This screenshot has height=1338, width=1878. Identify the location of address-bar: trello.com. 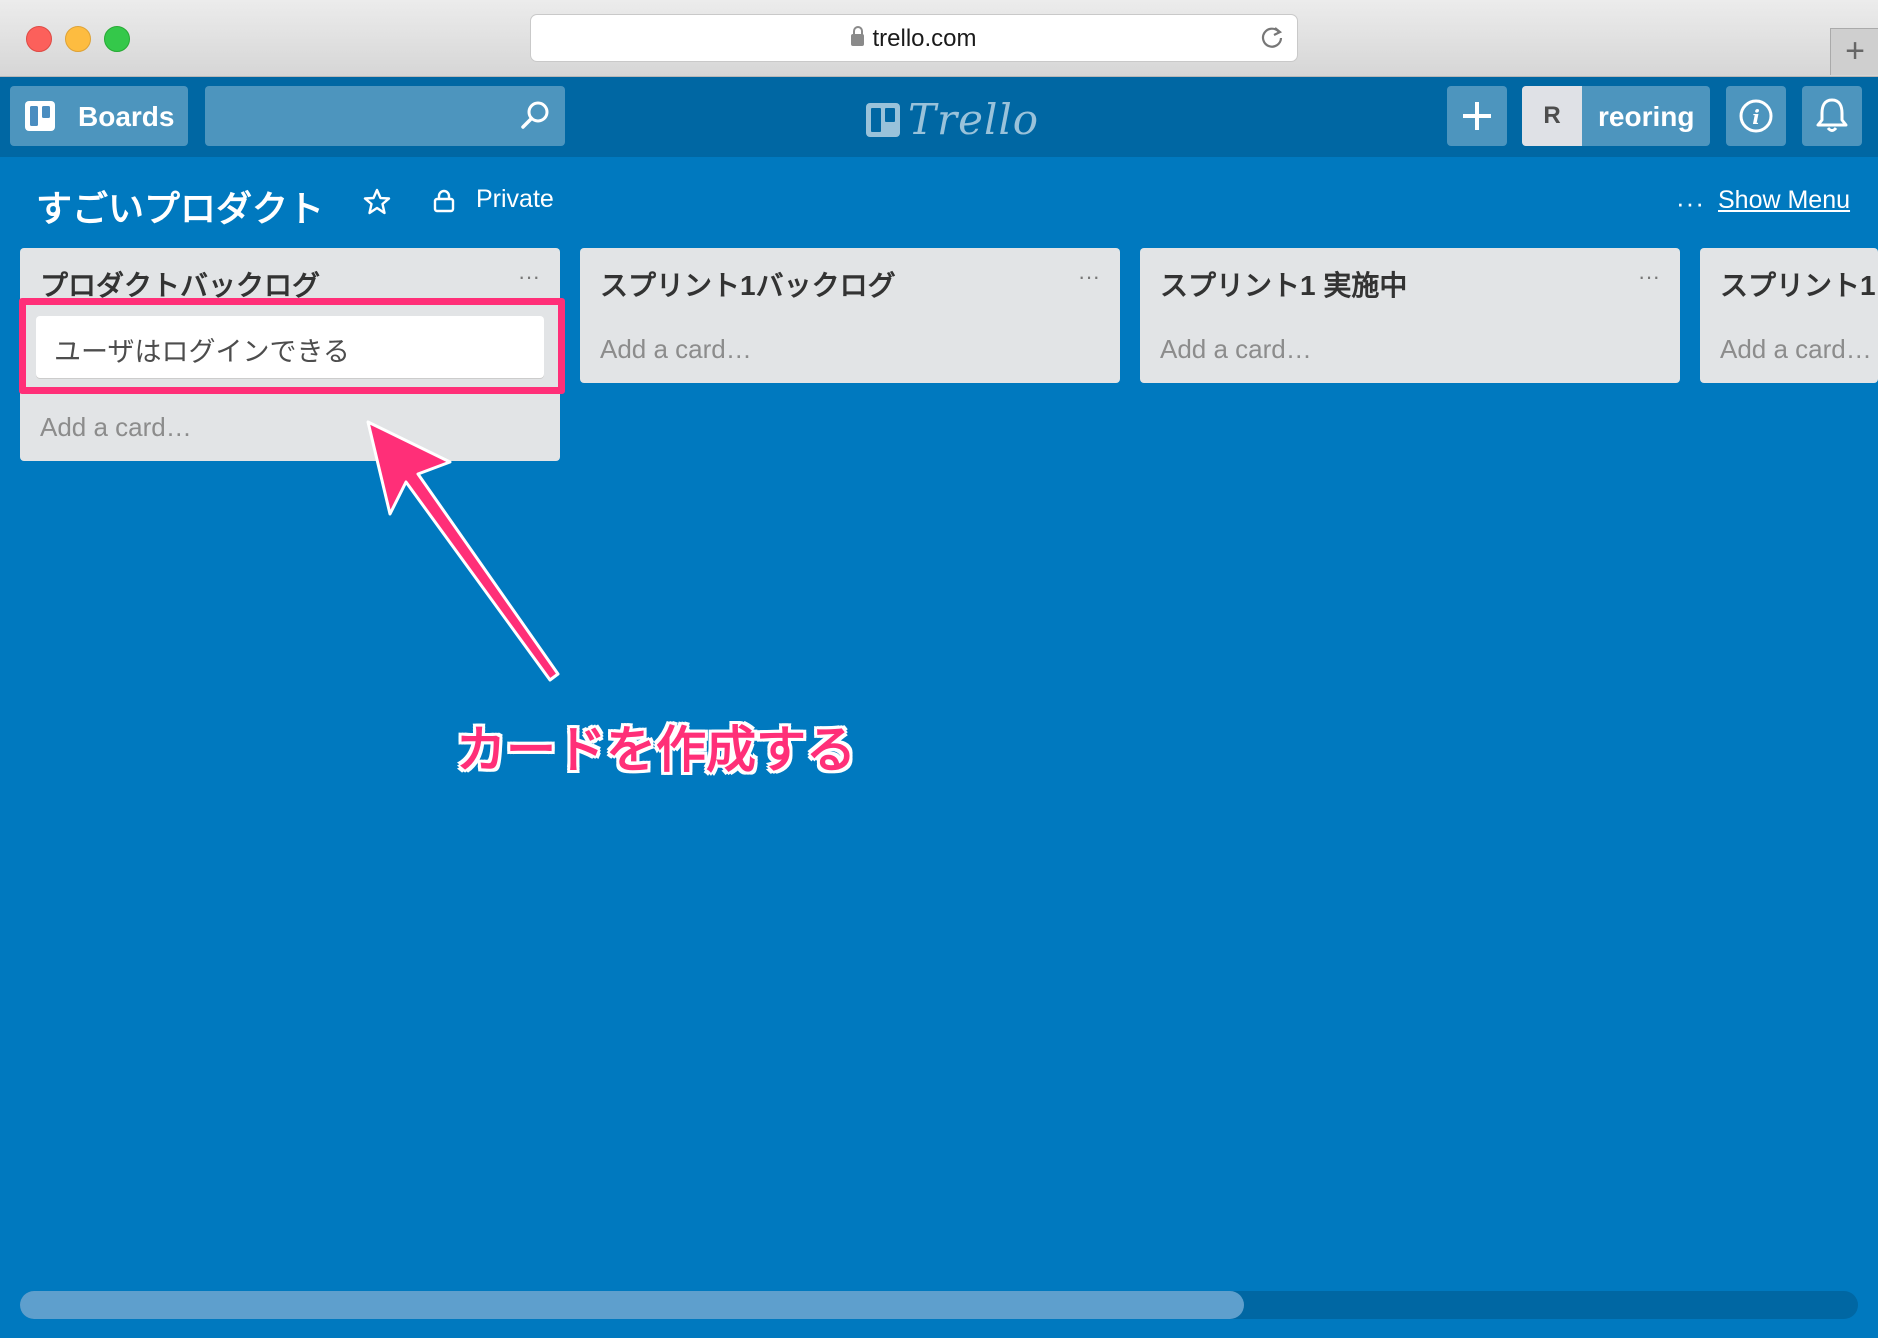
(914, 38).